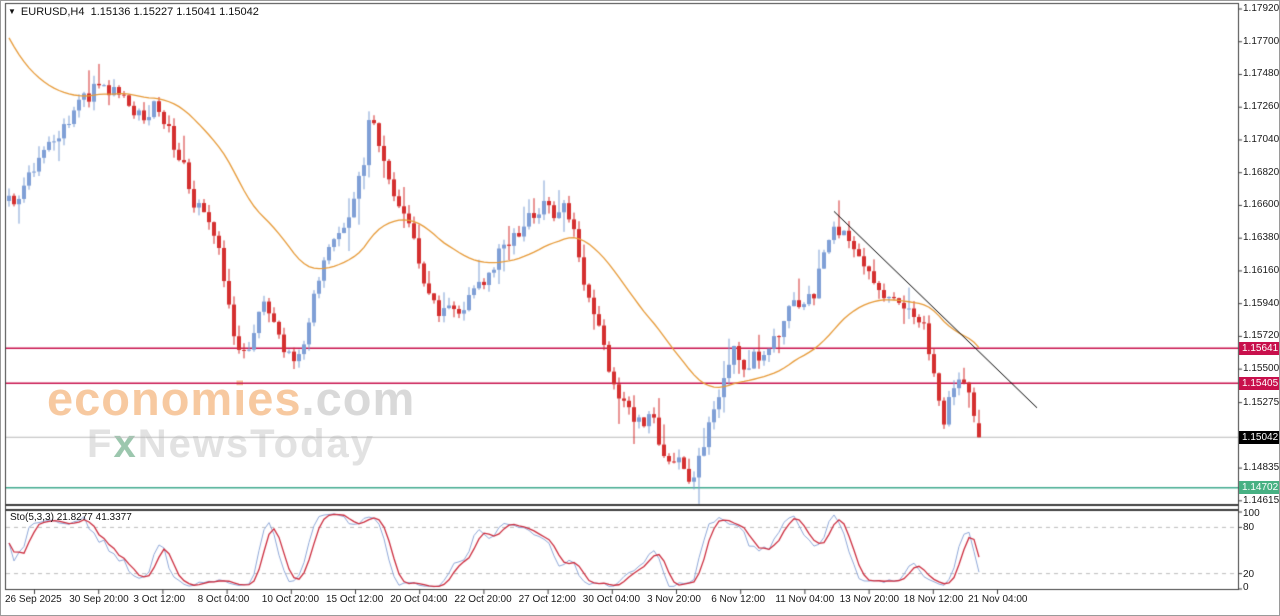  I want to click on date-axis-label: 3 Oct 12:00, so click(159, 599).